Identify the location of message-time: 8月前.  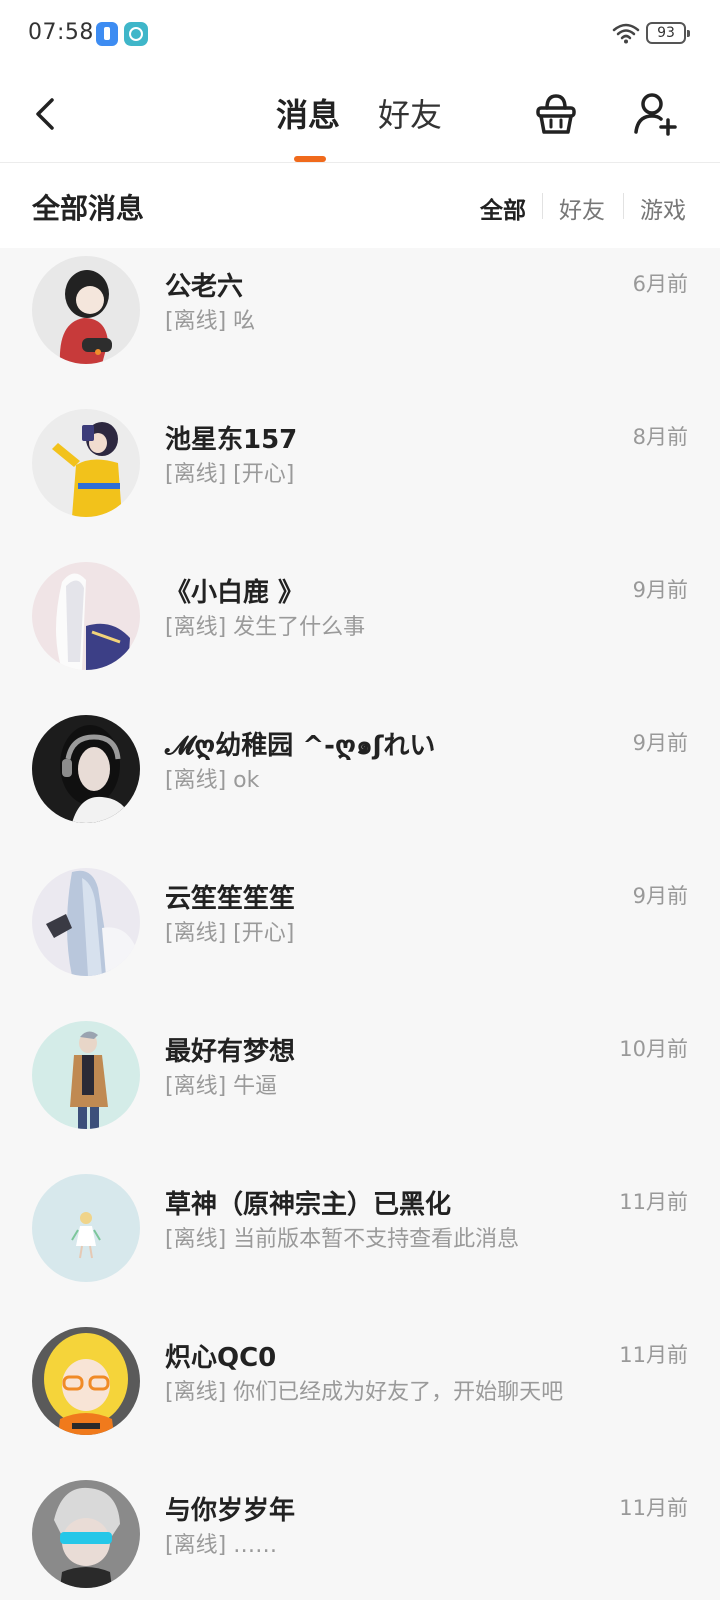
(660, 437).